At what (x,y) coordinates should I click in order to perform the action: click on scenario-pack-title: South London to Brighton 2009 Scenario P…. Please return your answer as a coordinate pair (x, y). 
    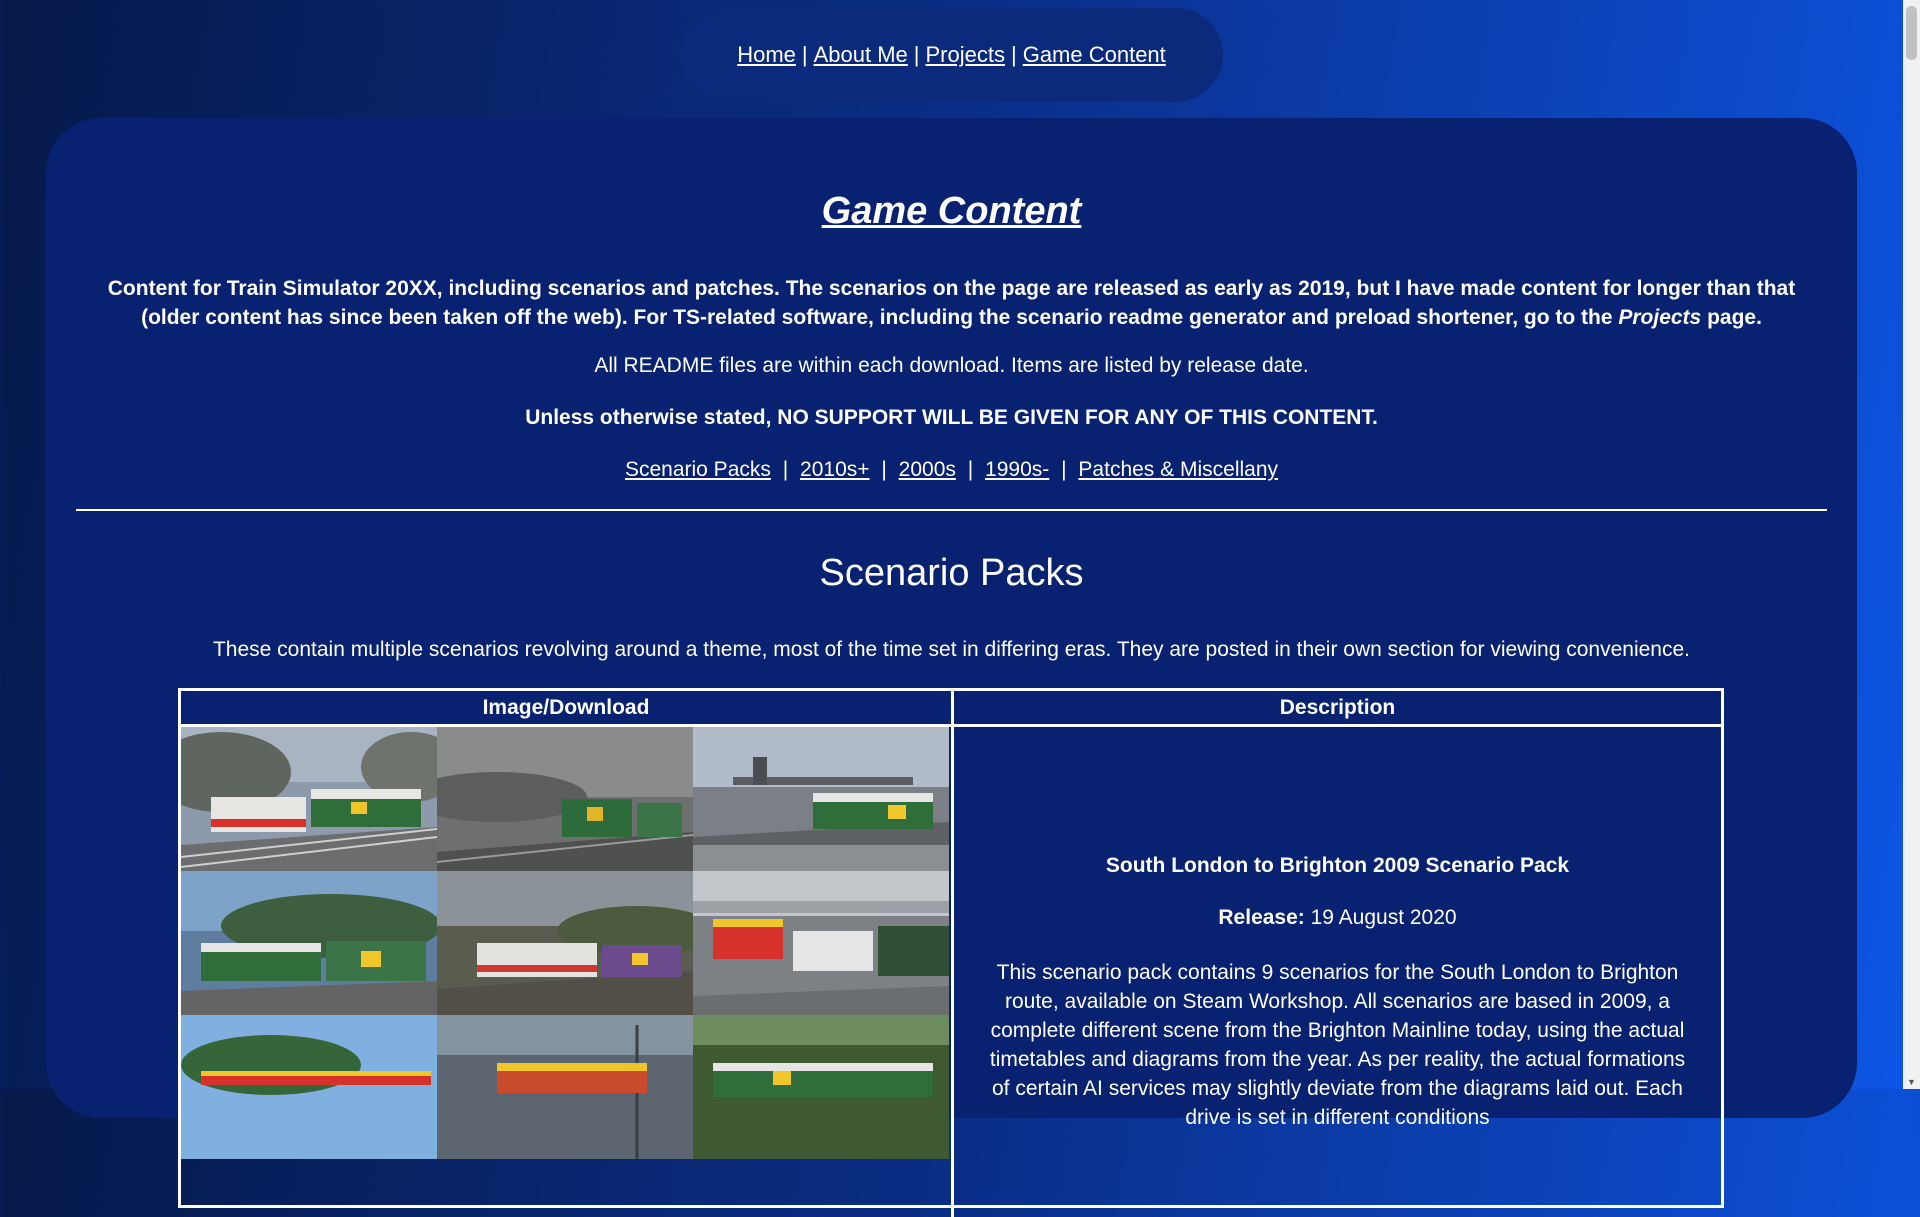
    Looking at the image, I should click on (1337, 865).